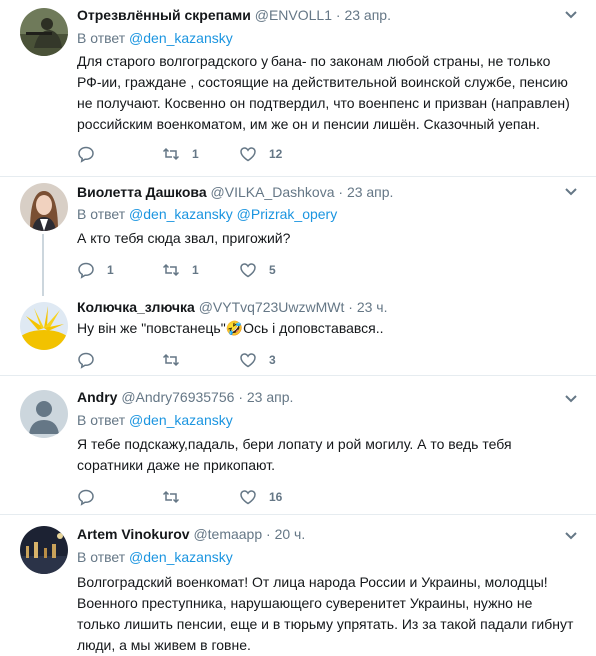 The image size is (596, 656). I want to click on author-handle: @ENVOLL1, so click(293, 15).